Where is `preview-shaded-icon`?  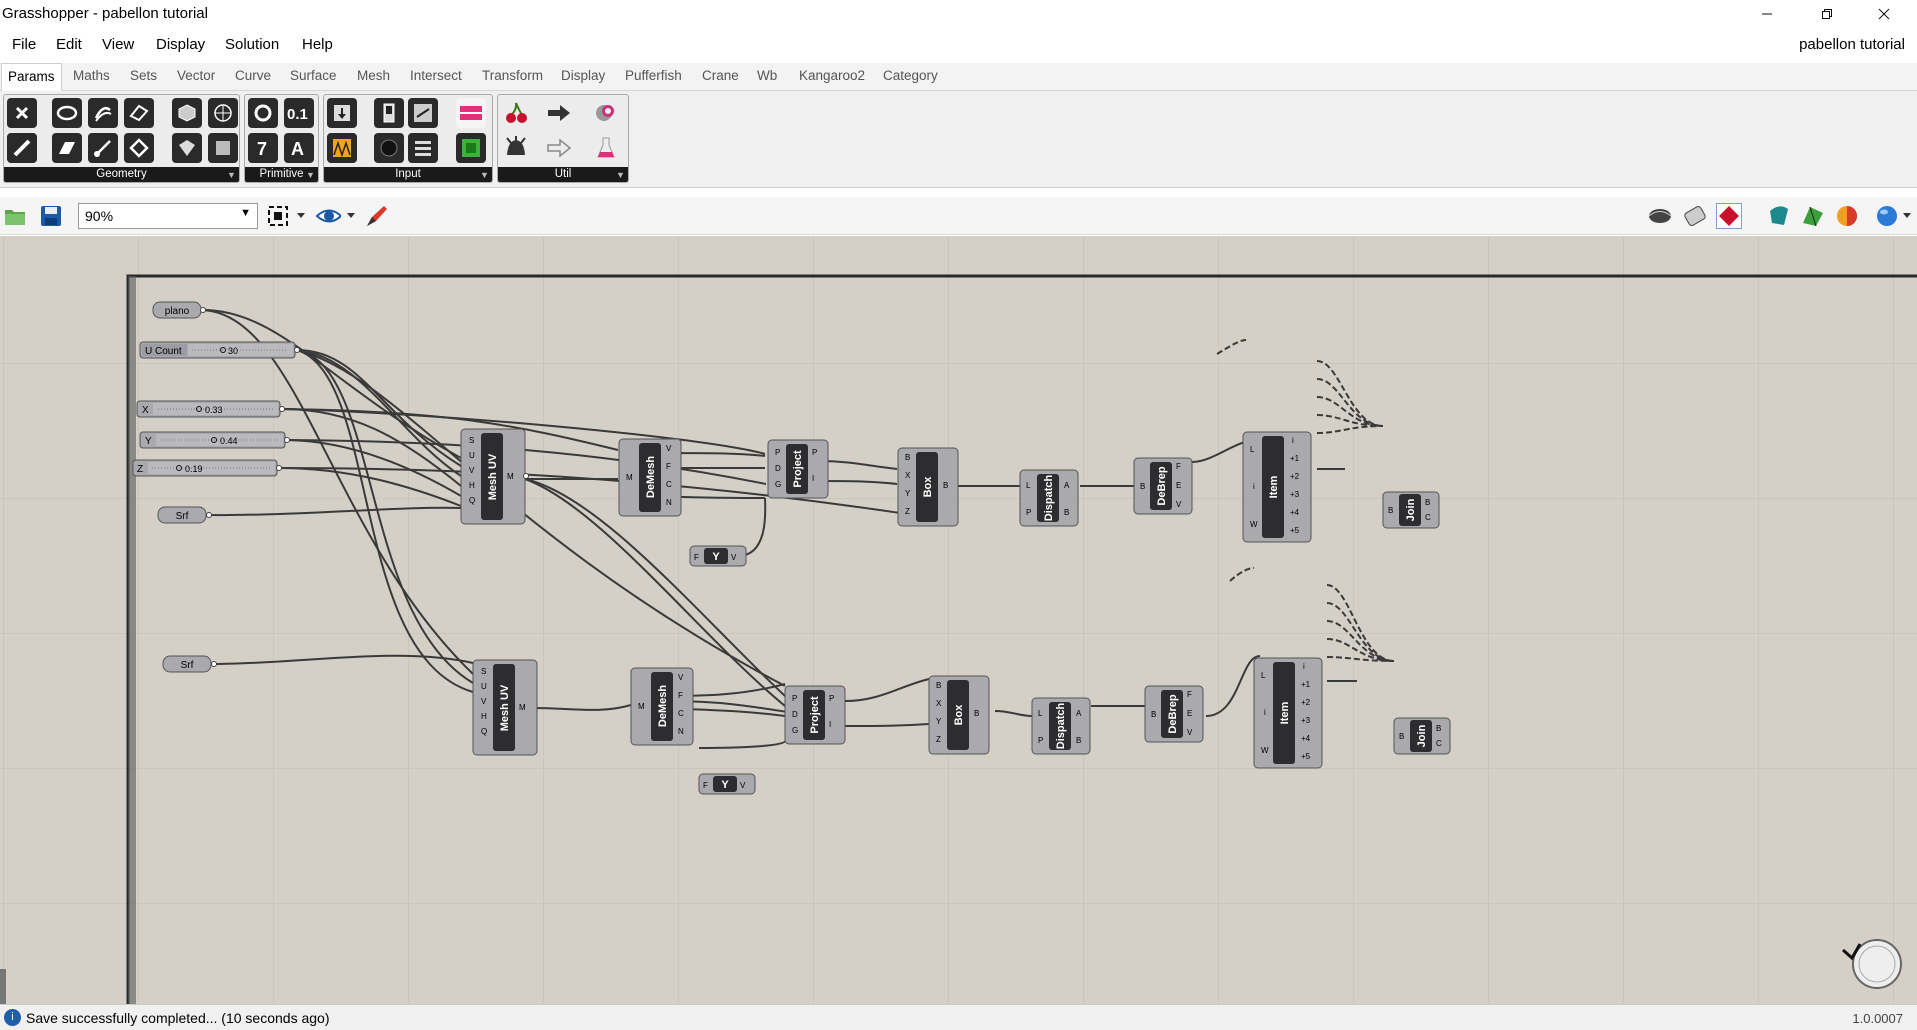 preview-shaded-icon is located at coordinates (1695, 216).